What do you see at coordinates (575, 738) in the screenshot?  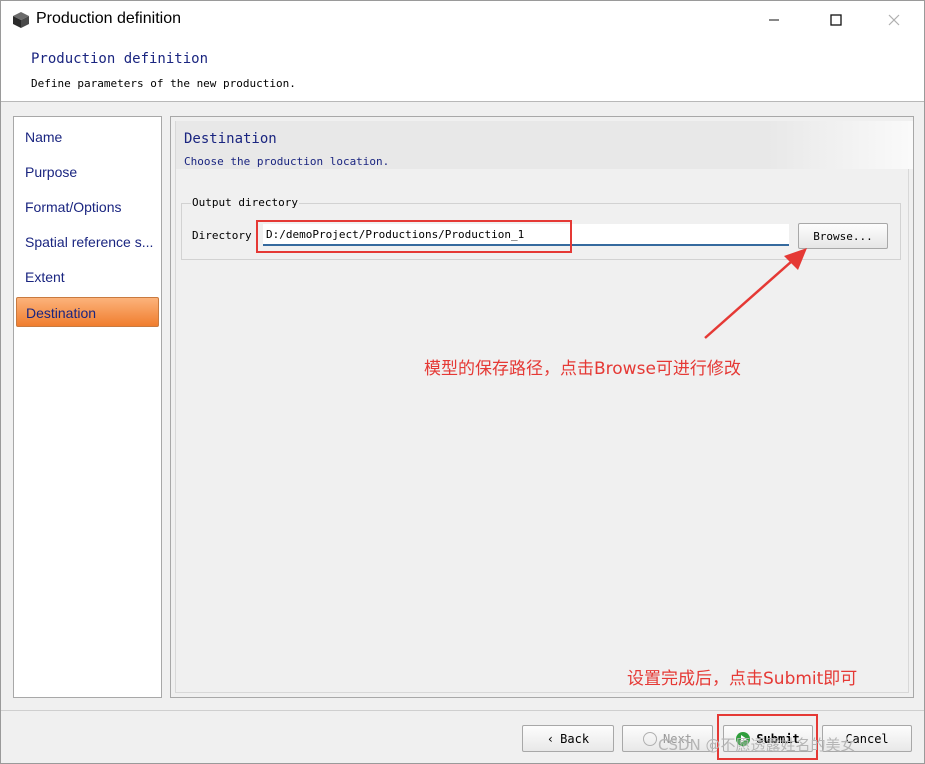 I see `back-label: Back` at bounding box center [575, 738].